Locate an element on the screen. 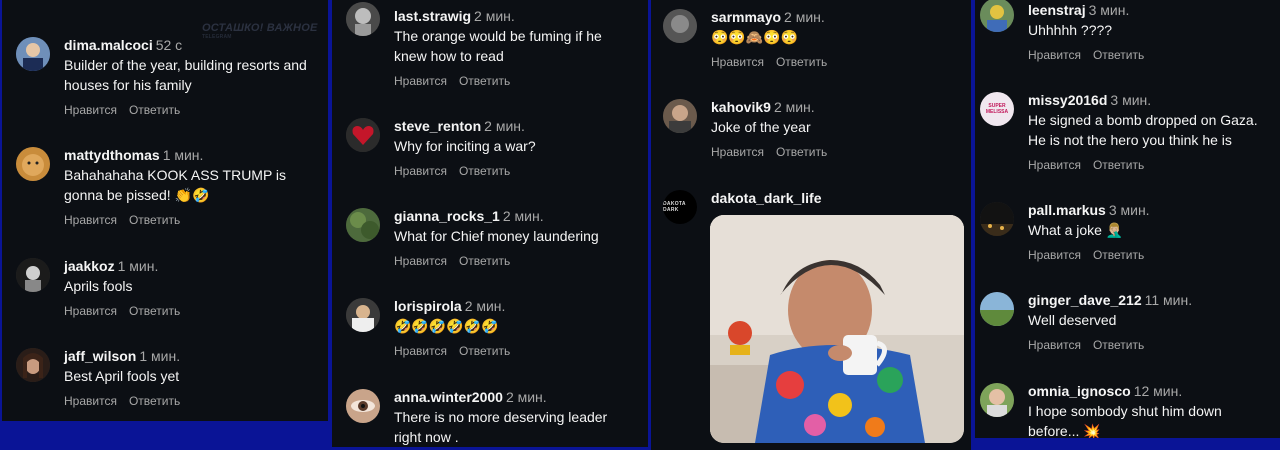 The width and height of the screenshot is (1280, 450). comment-text: I hope sombody shut him down before... 💥 is located at coordinates (1125, 420).